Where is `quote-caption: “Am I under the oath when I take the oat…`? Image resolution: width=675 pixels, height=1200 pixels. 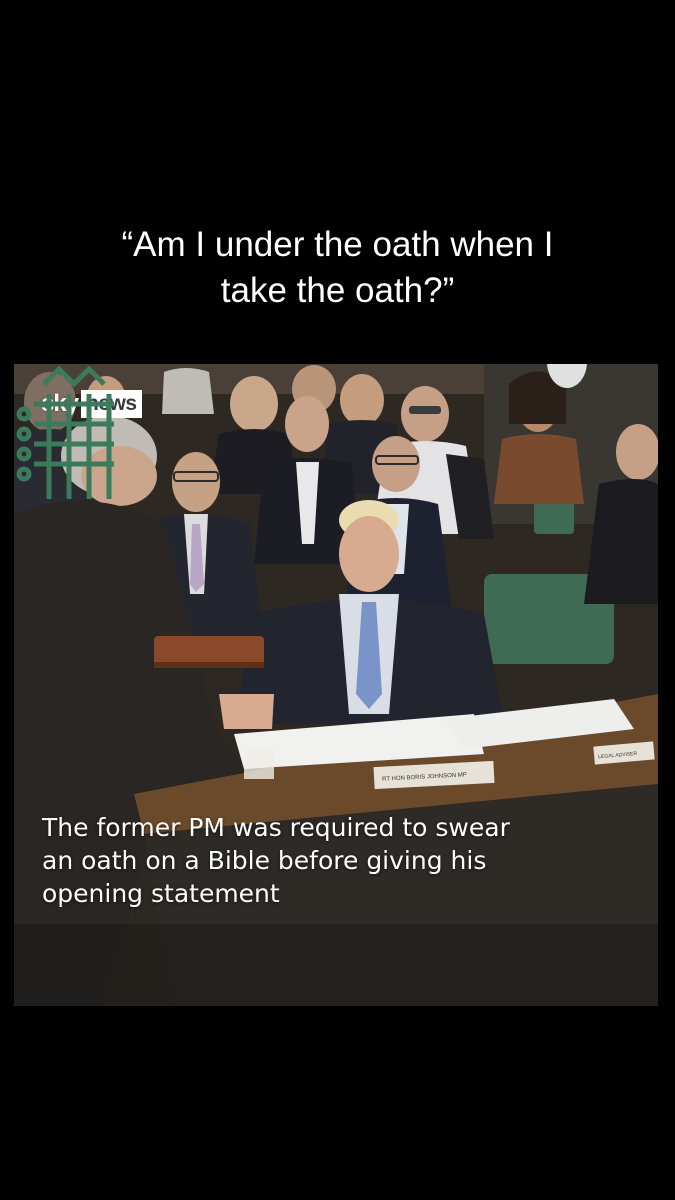
quote-caption: “Am I under the oath when I take the oat… is located at coordinates (337, 268).